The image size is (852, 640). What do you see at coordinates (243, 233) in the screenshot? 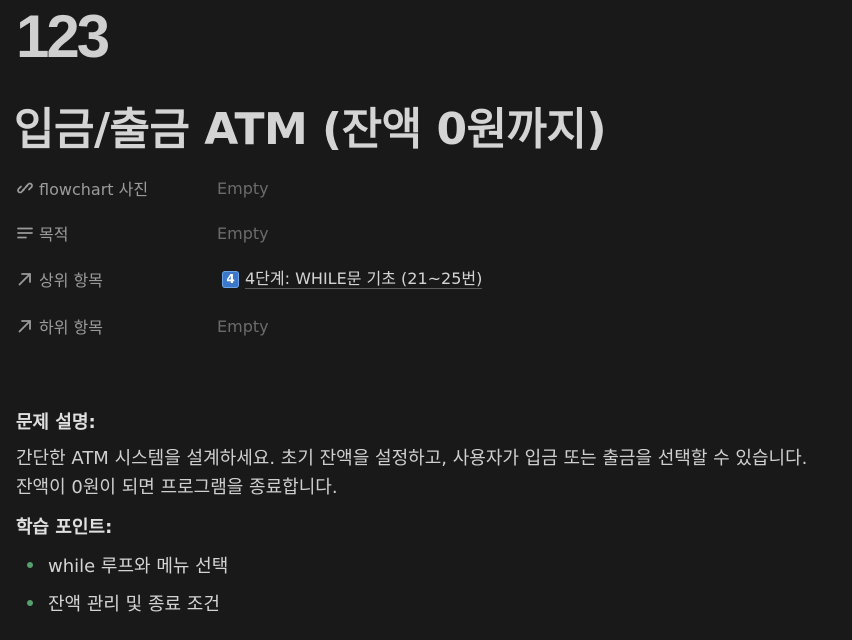
I see `property-value-purpose: Empty` at bounding box center [243, 233].